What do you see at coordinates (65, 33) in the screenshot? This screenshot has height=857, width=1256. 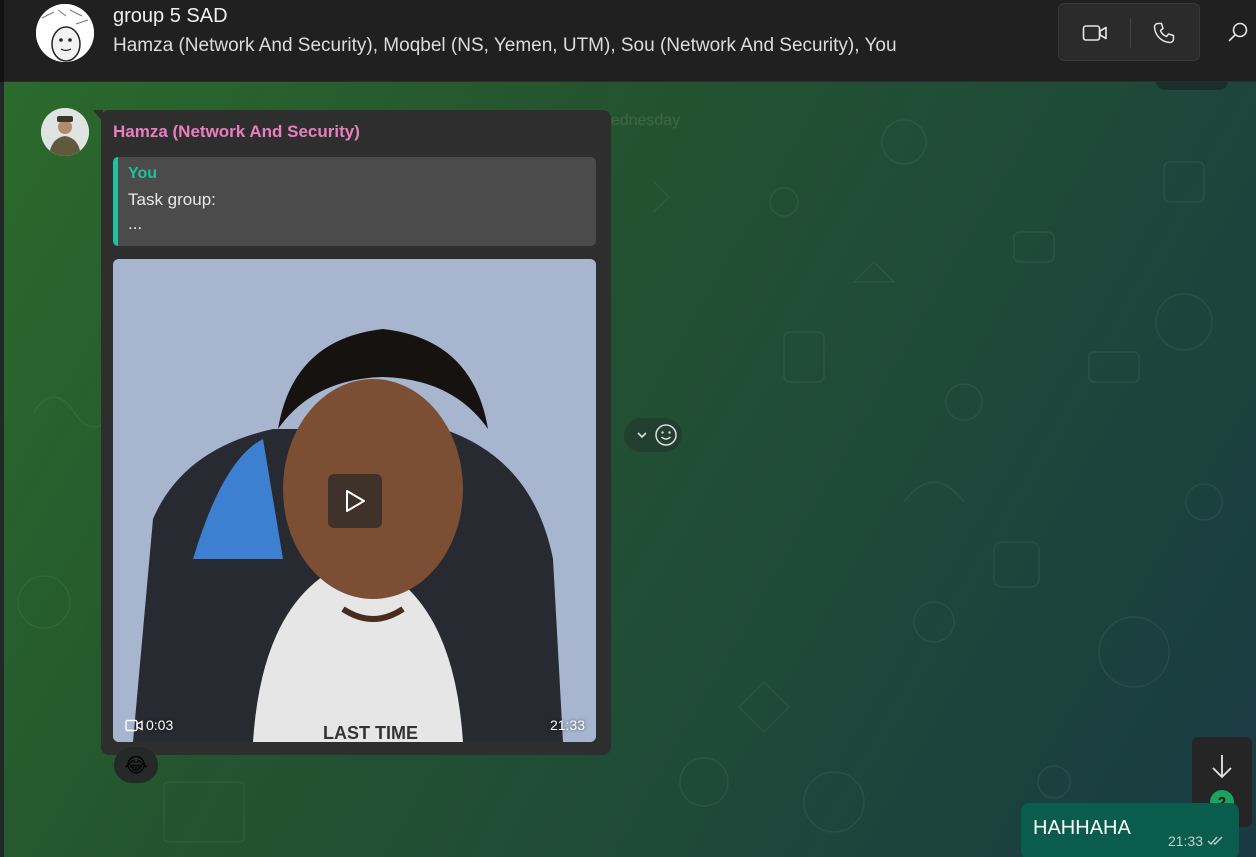 I see `group-avatar` at bounding box center [65, 33].